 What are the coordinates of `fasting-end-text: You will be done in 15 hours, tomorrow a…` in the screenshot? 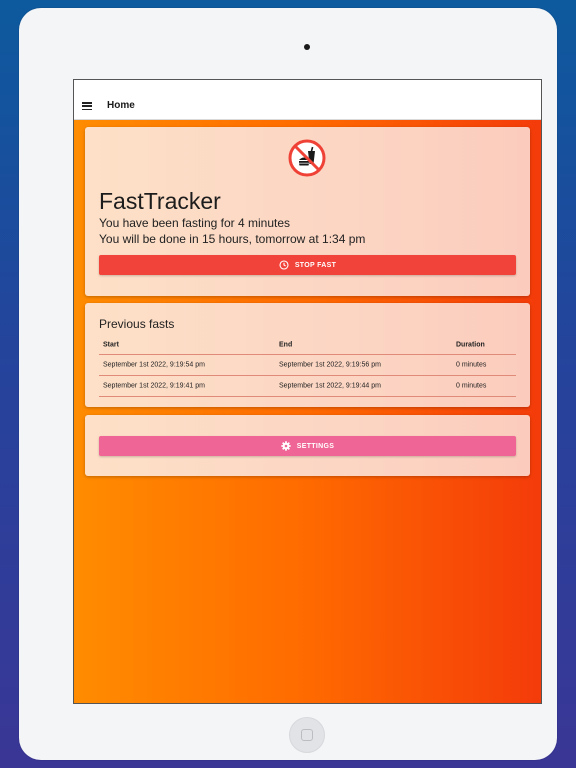 It's located at (232, 239).